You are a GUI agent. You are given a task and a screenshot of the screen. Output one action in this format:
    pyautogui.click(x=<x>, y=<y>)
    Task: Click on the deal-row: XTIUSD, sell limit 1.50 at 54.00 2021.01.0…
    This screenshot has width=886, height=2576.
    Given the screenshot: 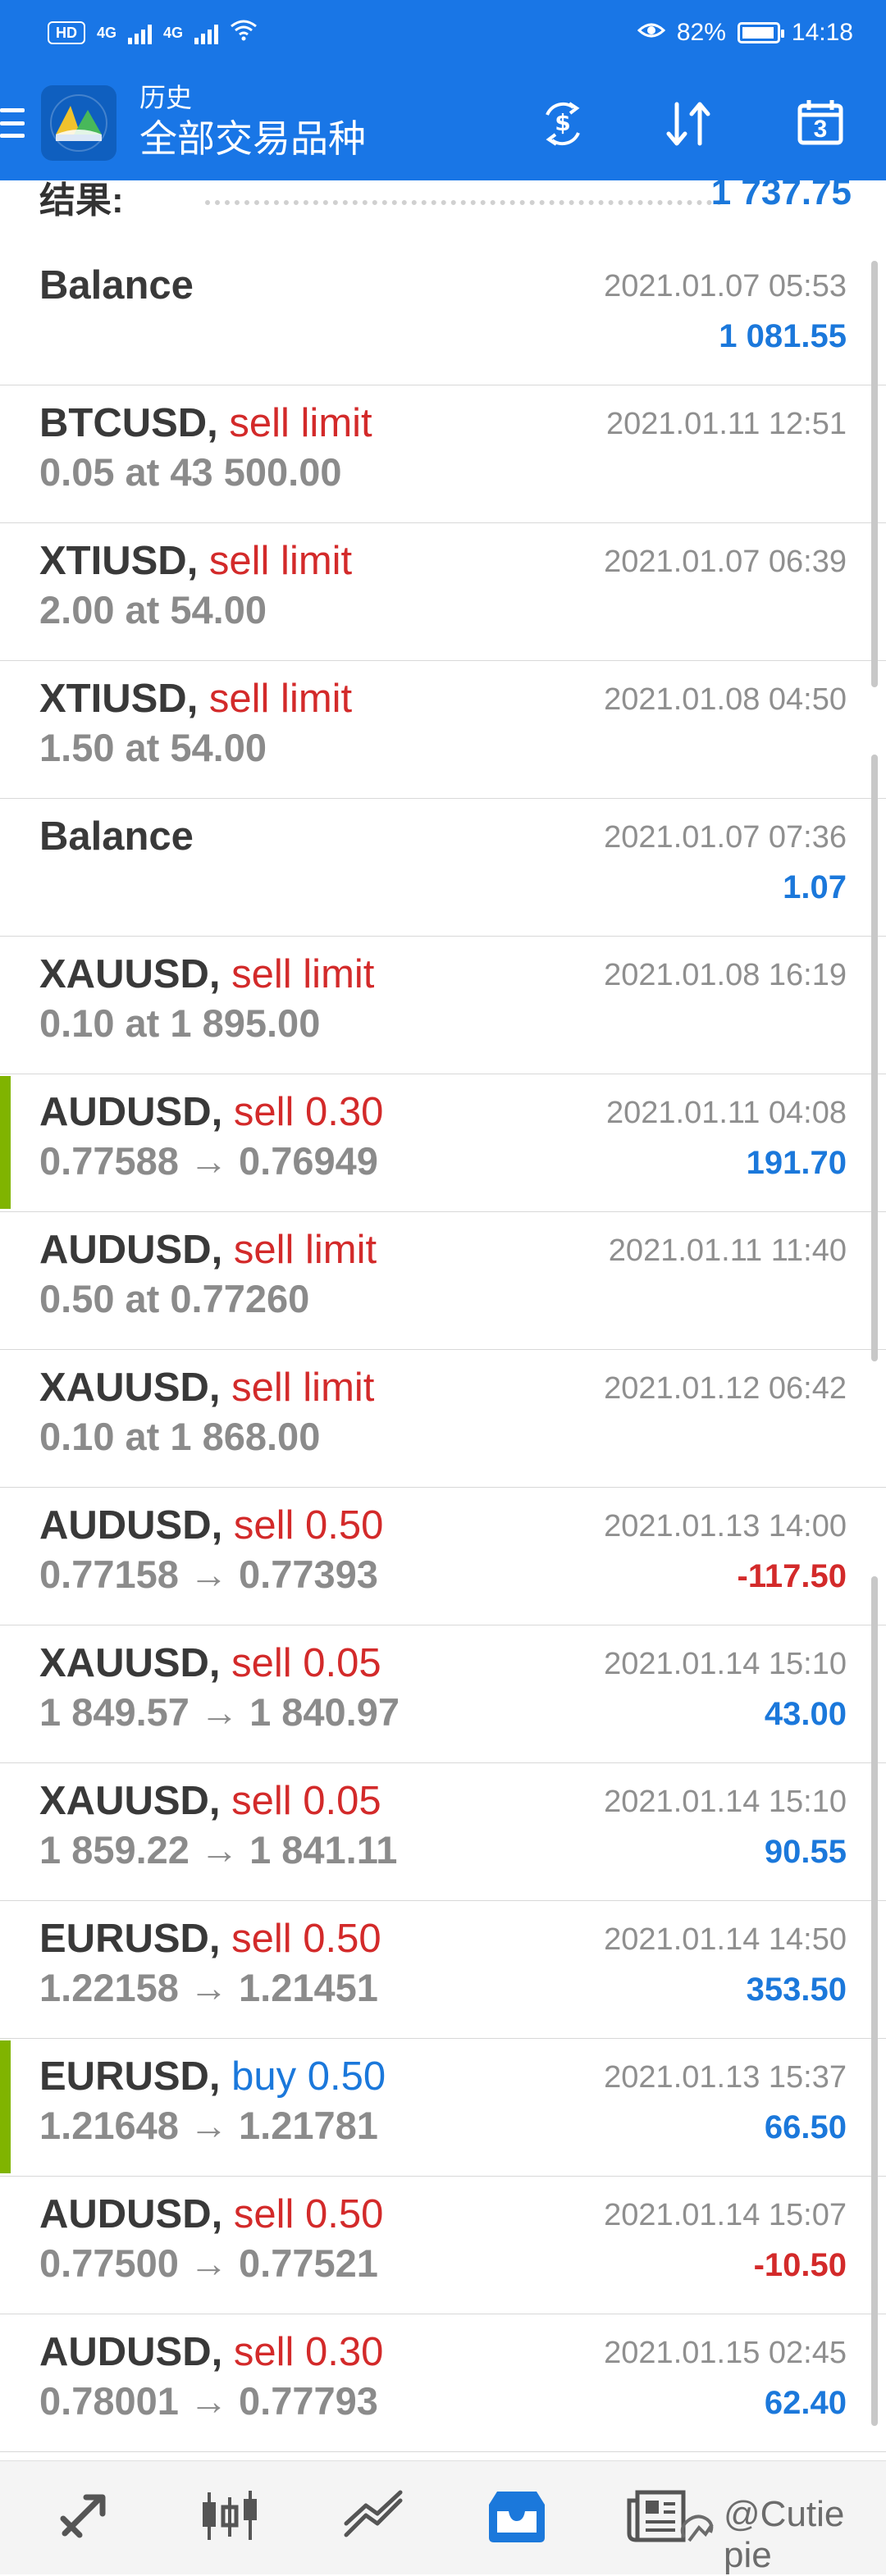 What is the action you would take?
    pyautogui.click(x=443, y=730)
    